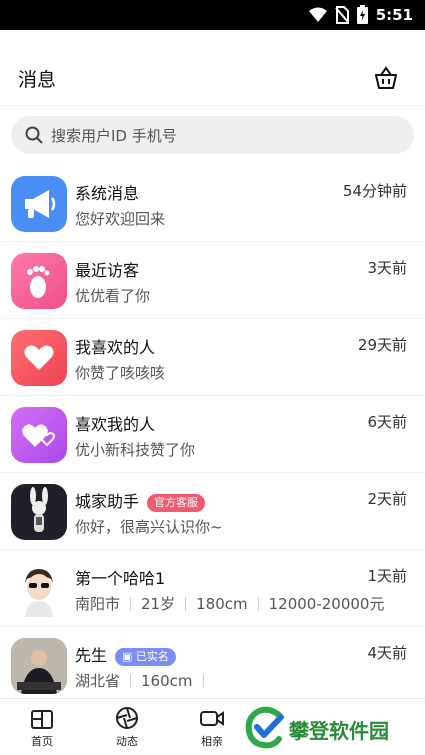 This screenshot has height=755, width=425. Describe the element at coordinates (394, 14) in the screenshot. I see `status-time: 5:51` at that location.